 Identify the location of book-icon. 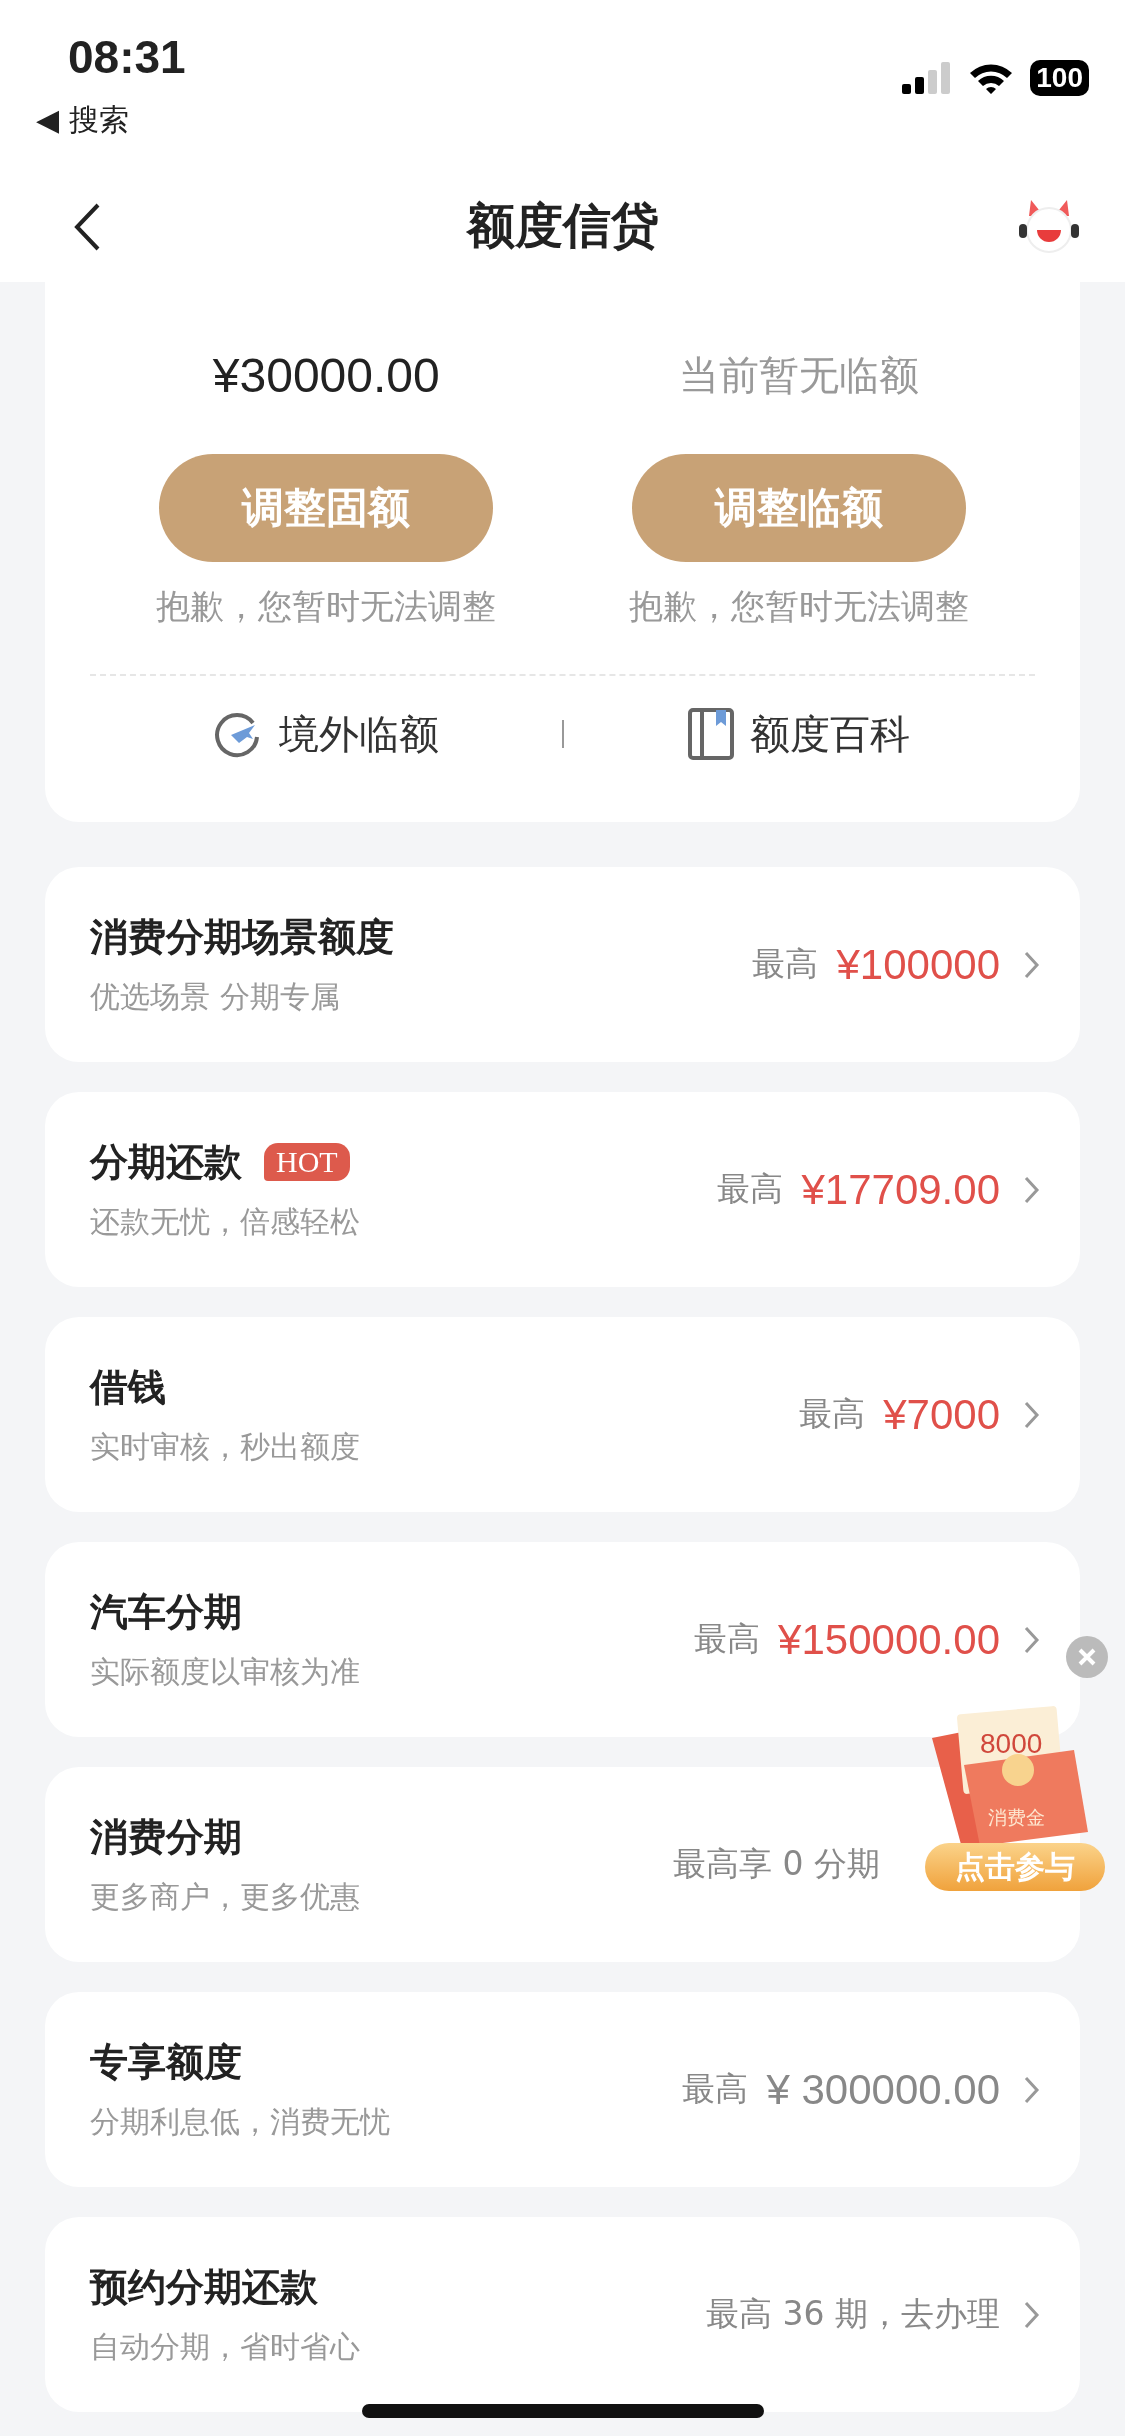
(711, 734).